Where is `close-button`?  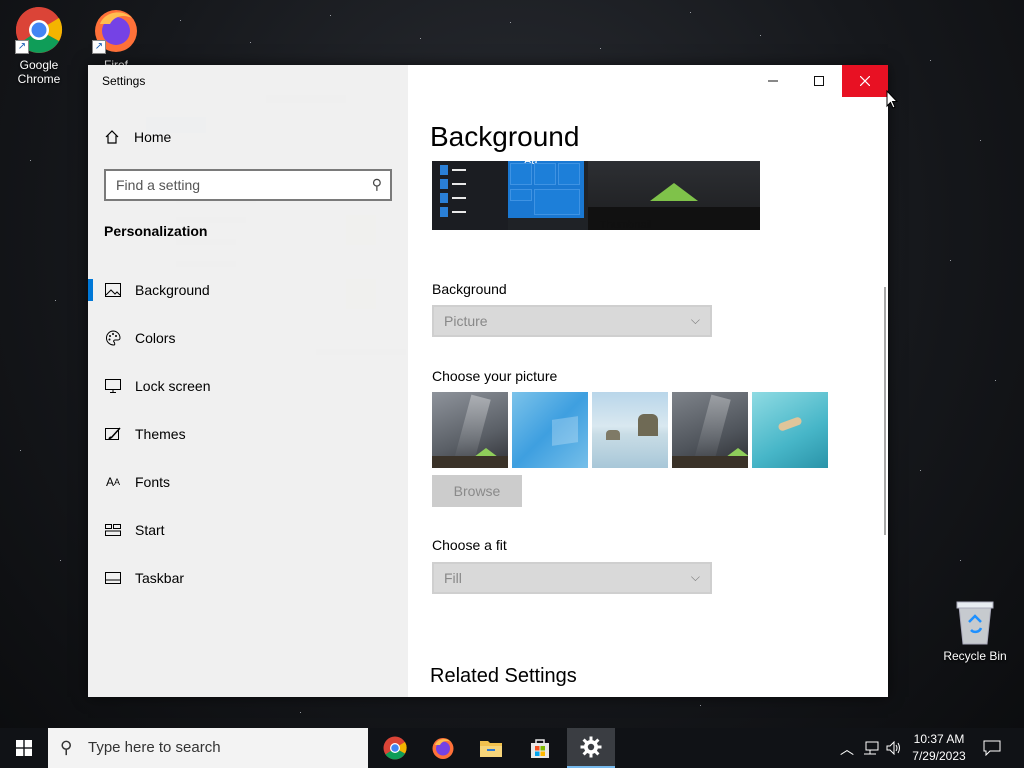 close-button is located at coordinates (865, 81).